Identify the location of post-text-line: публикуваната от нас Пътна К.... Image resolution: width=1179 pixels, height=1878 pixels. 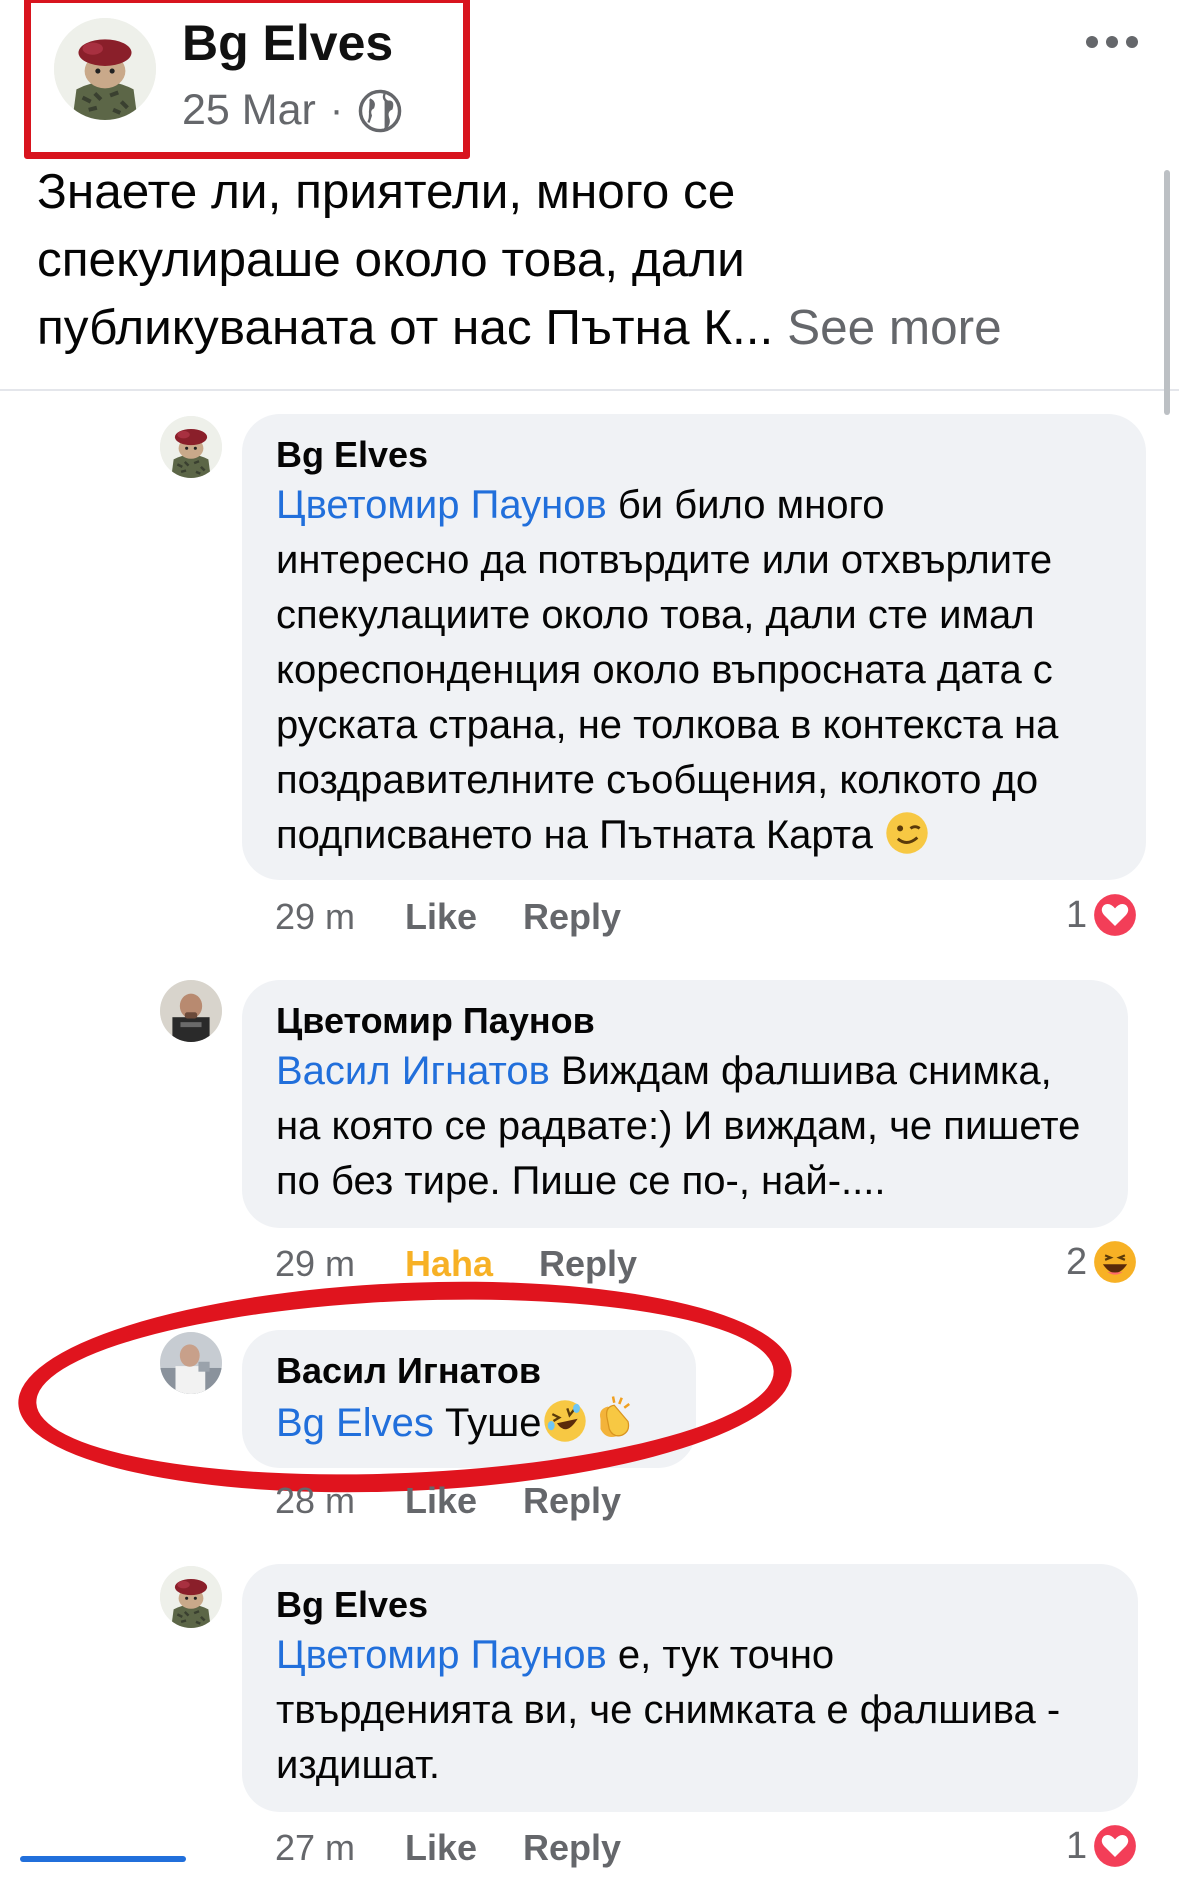
(405, 327).